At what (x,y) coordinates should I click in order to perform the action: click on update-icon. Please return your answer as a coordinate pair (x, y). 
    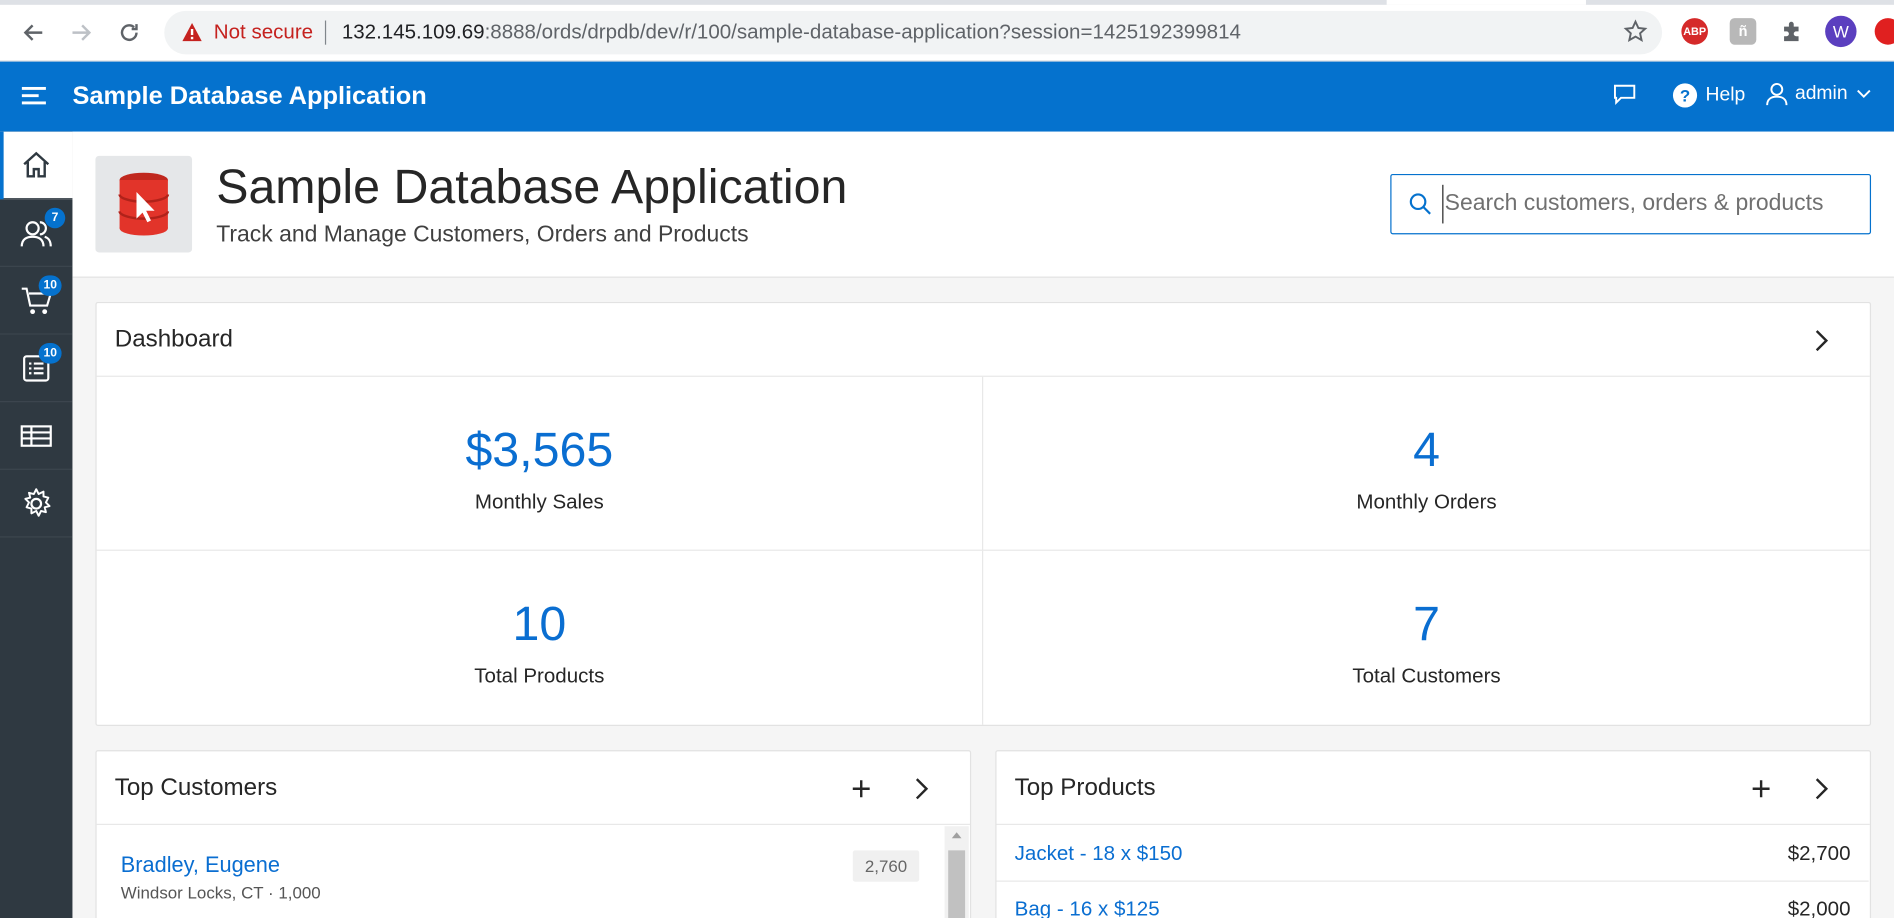
    Looking at the image, I should click on (1884, 31).